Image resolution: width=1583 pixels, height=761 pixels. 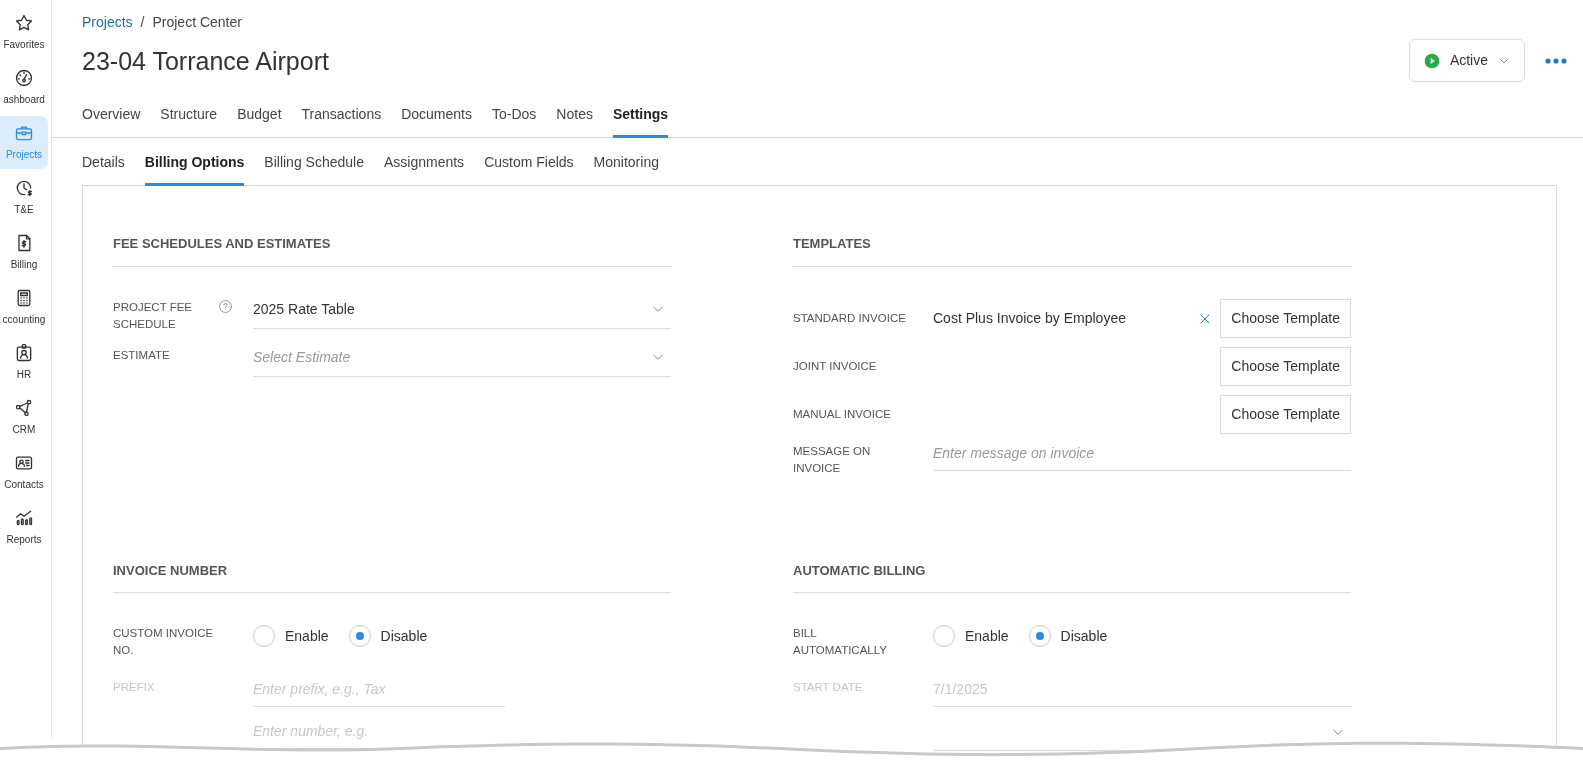 What do you see at coordinates (1072, 576) in the screenshot?
I see `section-heading: AUTOMATIC BILLING` at bounding box center [1072, 576].